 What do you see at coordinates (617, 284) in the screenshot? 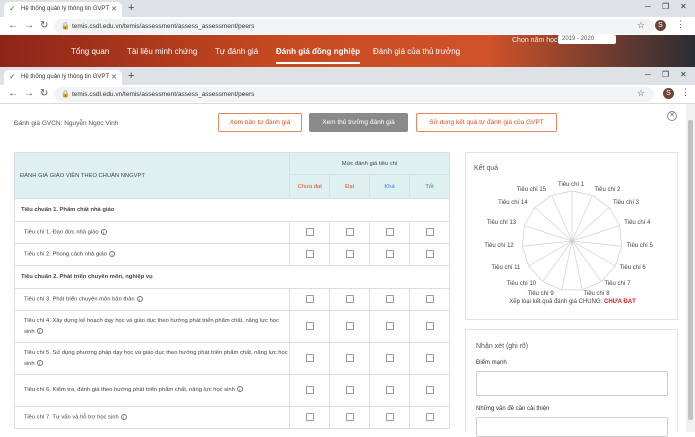
I see `radar-label: Tiêu chí 7` at bounding box center [617, 284].